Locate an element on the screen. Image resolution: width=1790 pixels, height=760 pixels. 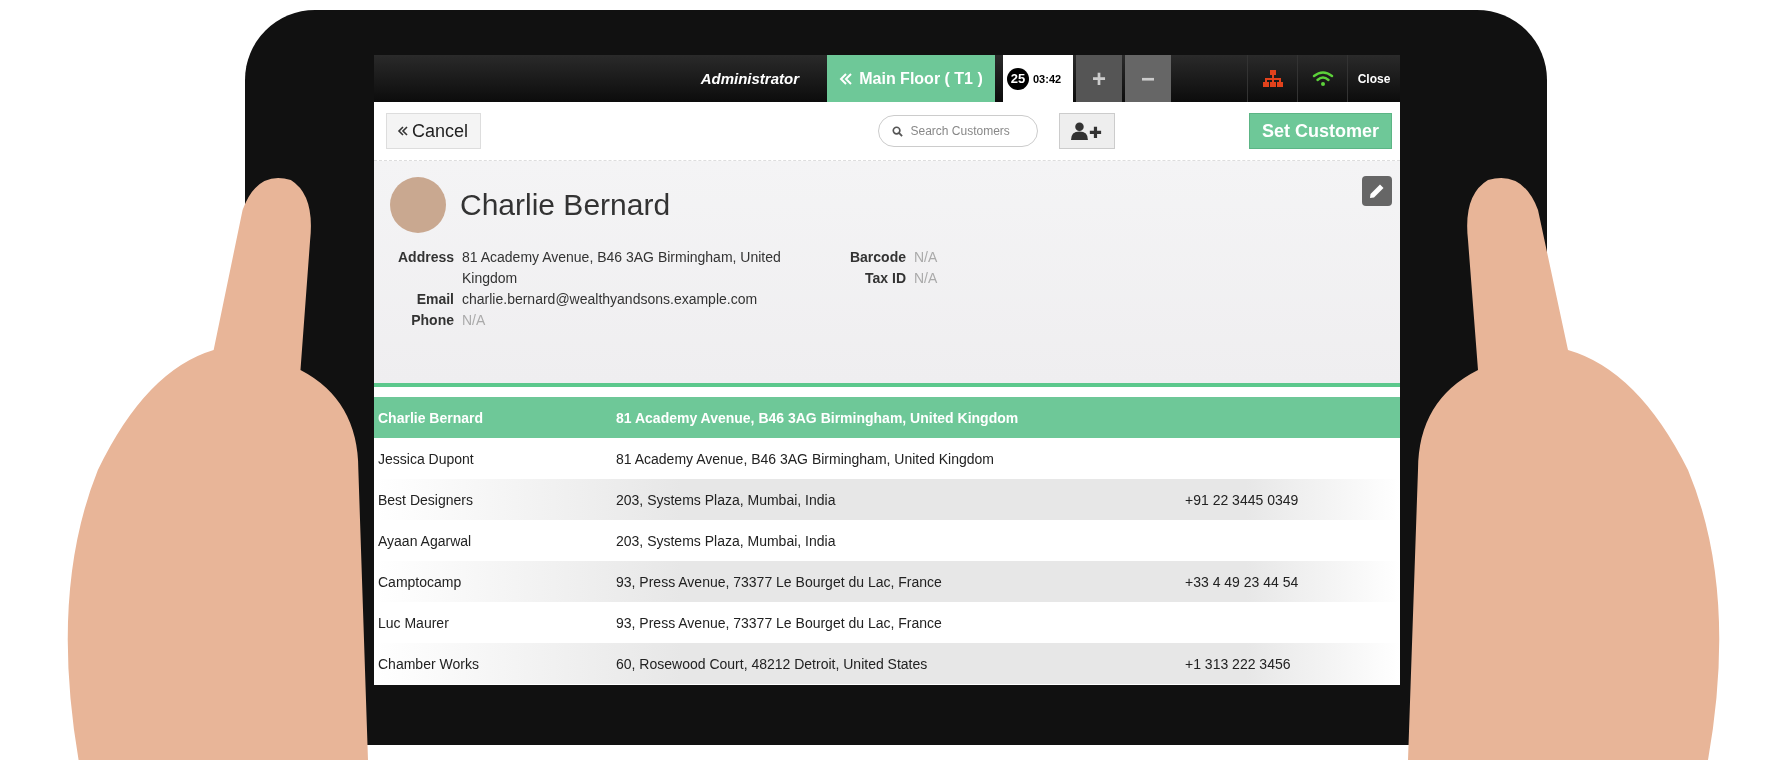
phone-cell: +1 313 222 3456 is located at coordinates (1238, 663).